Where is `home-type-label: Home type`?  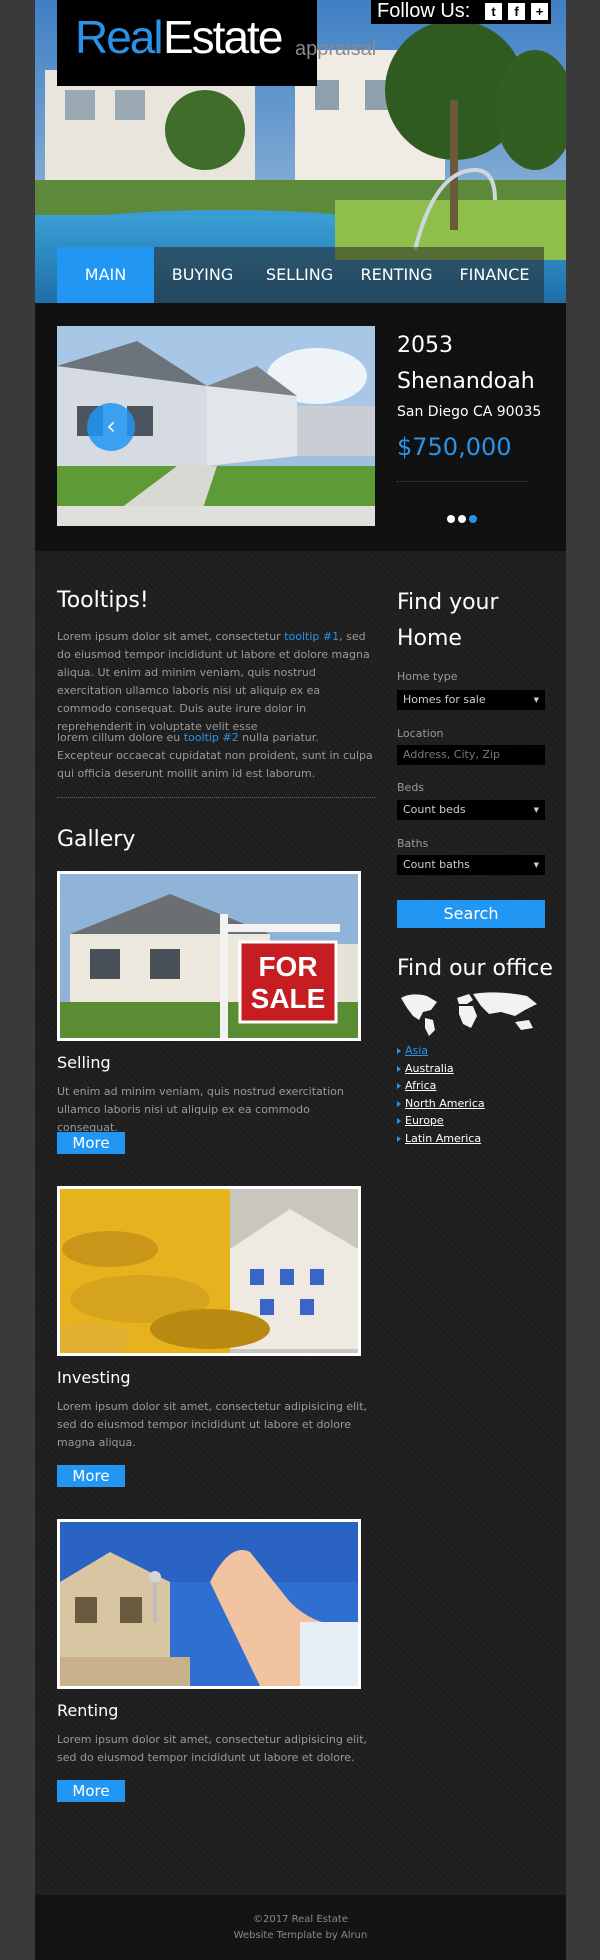 home-type-label: Home type is located at coordinates (427, 676).